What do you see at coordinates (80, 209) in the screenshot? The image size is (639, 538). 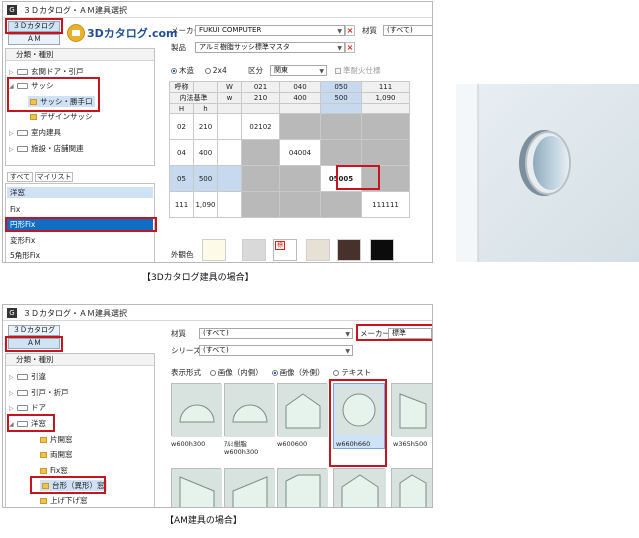 I see `list-item-fix: Fix` at bounding box center [80, 209].